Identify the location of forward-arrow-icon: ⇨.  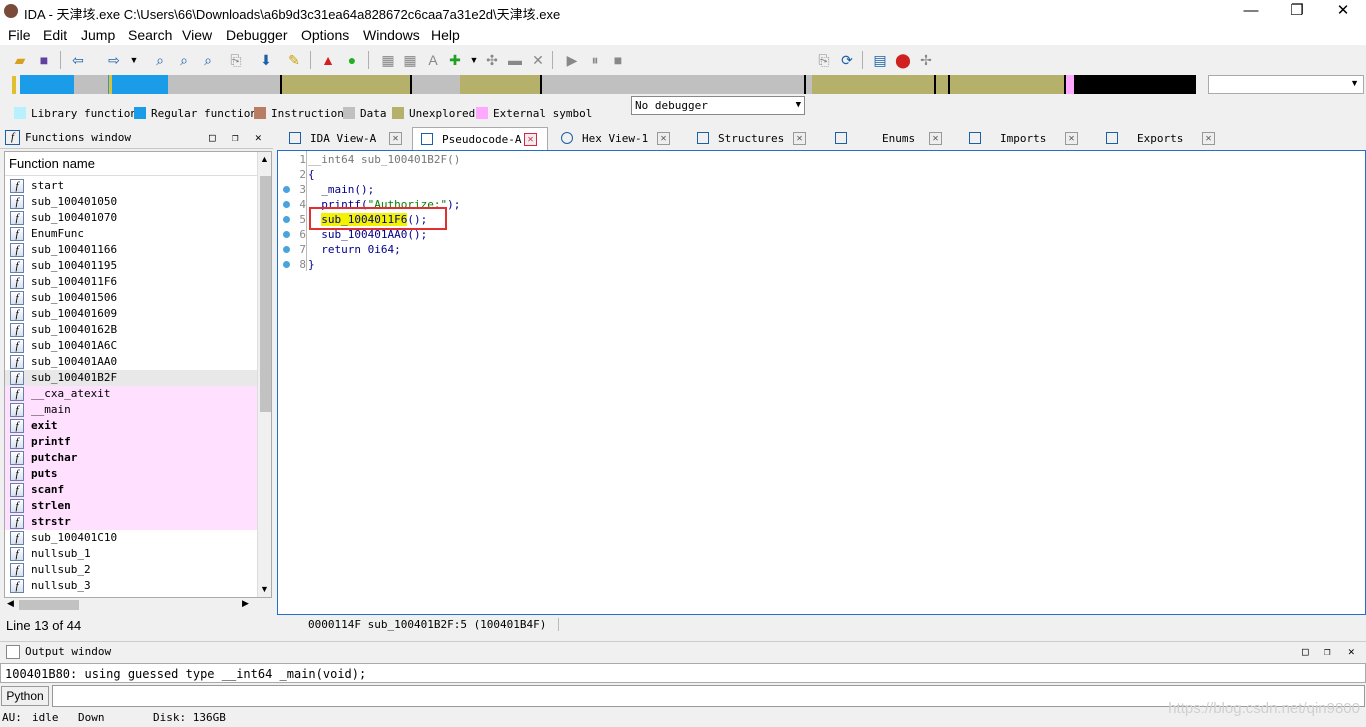
(114, 60).